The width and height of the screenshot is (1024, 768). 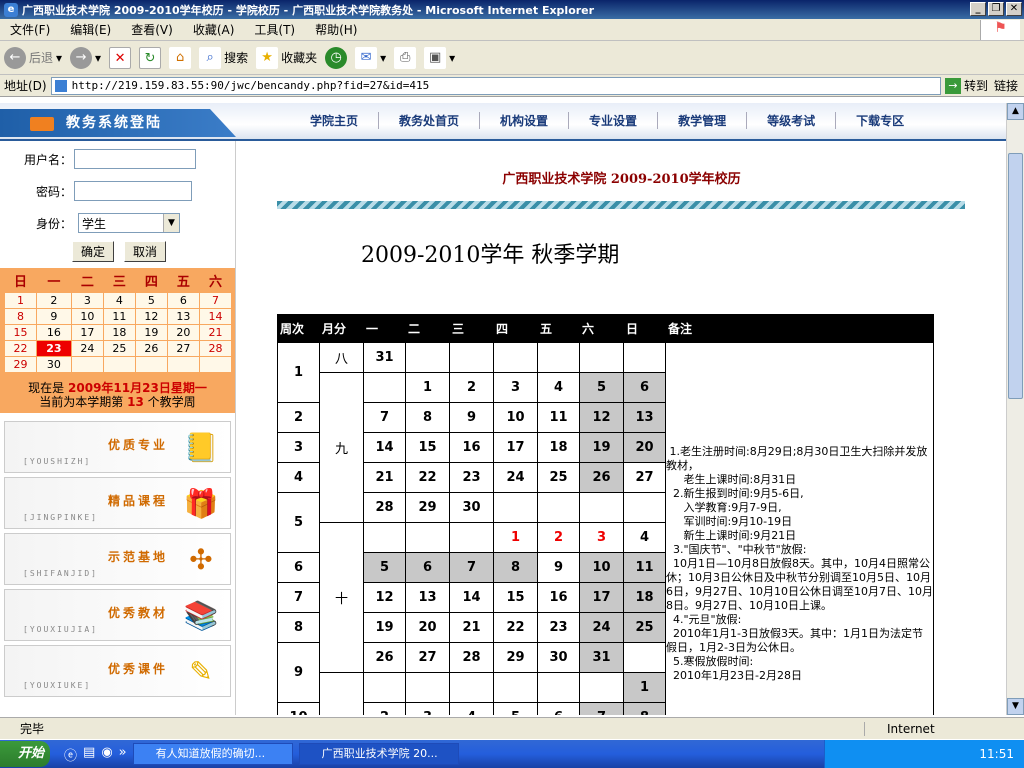 I want to click on mini-cal-day: 6, so click(x=183, y=300).